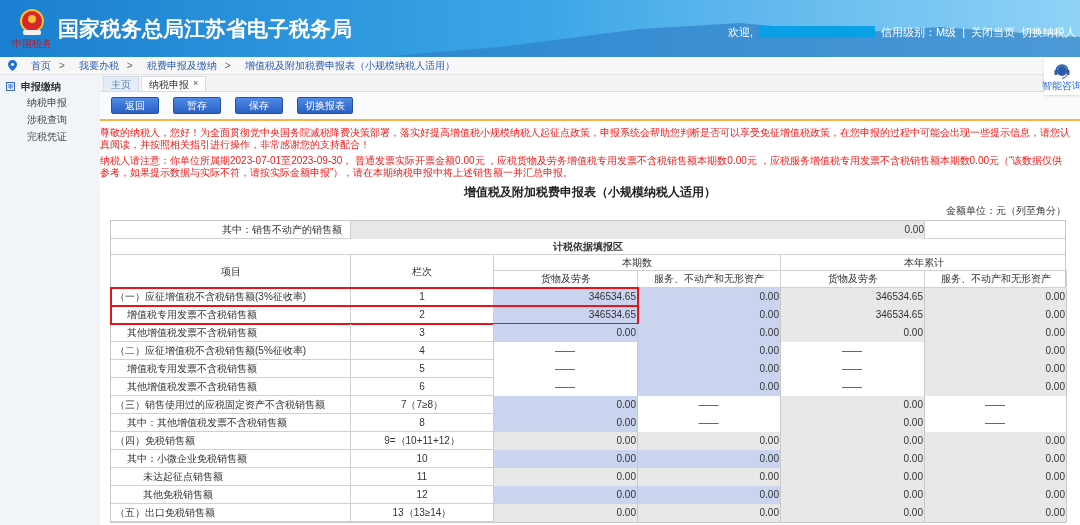  Describe the element at coordinates (231, 423) in the screenshot. I see `row-label: 其中：其他增值税发票不含税销售额` at that location.